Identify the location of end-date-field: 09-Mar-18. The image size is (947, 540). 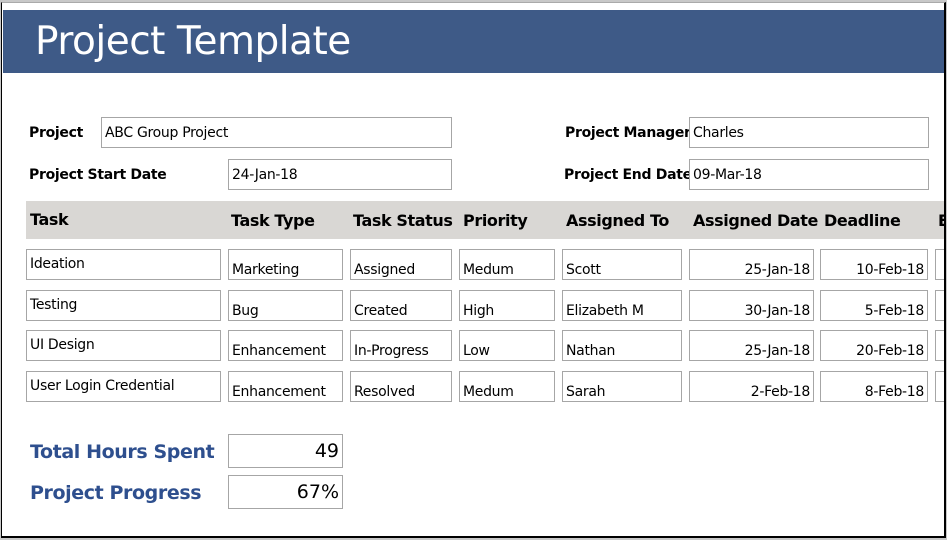
(809, 174).